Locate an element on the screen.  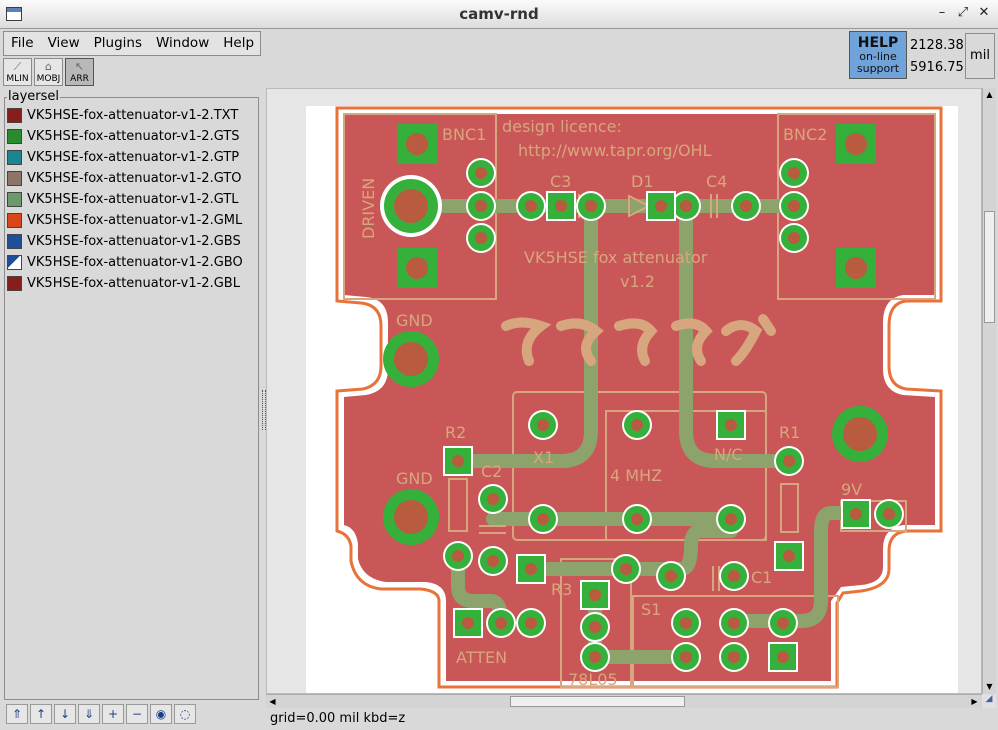
layer-name: VK5HSE-fox-attenuator-v1-2.GBL is located at coordinates (133, 283).